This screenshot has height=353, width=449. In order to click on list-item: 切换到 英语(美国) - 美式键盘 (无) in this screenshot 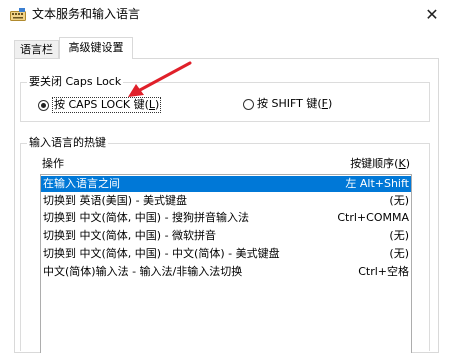, I will do `click(226, 201)`.